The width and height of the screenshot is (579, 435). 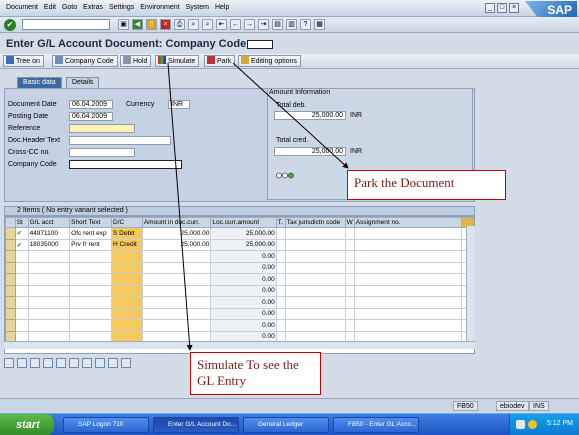 I want to click on status-mode: INS, so click(x=539, y=406).